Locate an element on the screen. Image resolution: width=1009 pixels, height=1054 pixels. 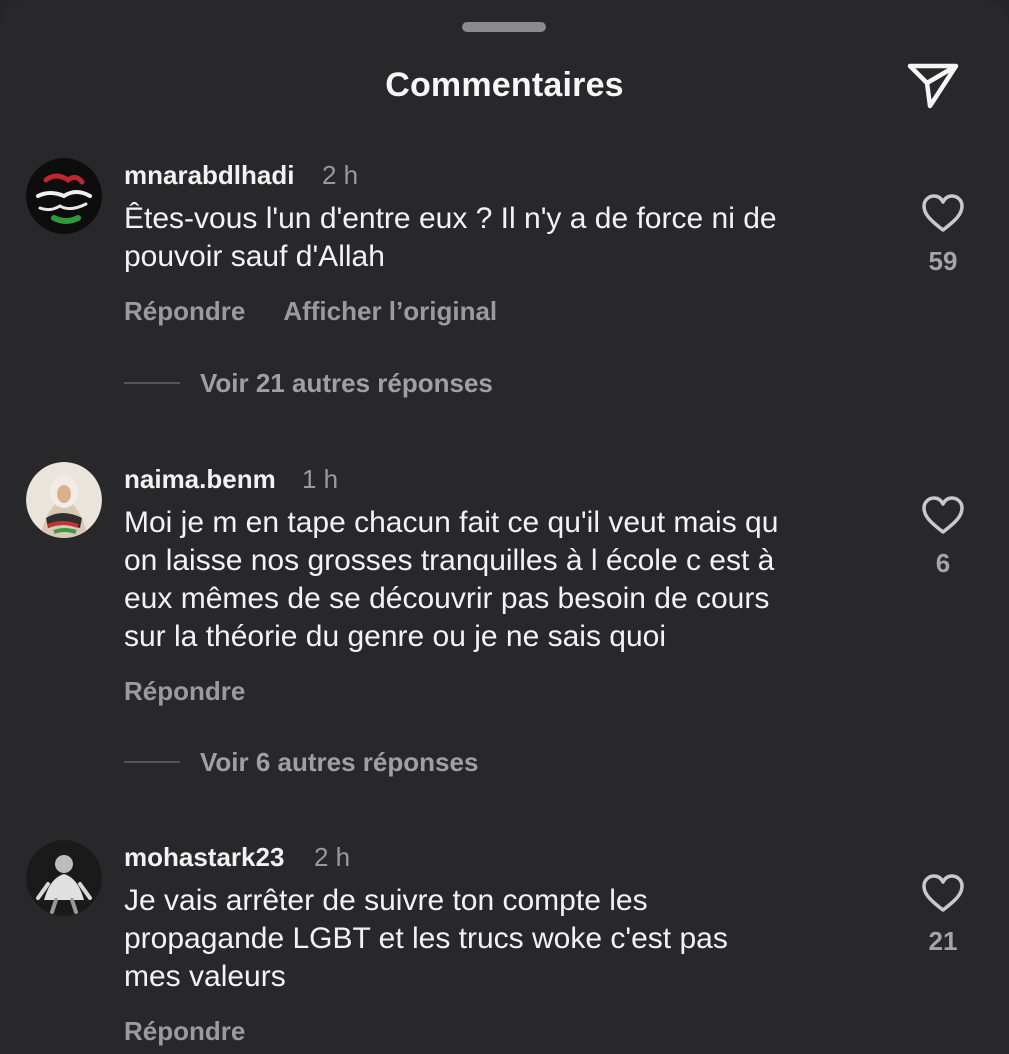
view-replies-label: Voir 6 autres réponses is located at coordinates (339, 762).